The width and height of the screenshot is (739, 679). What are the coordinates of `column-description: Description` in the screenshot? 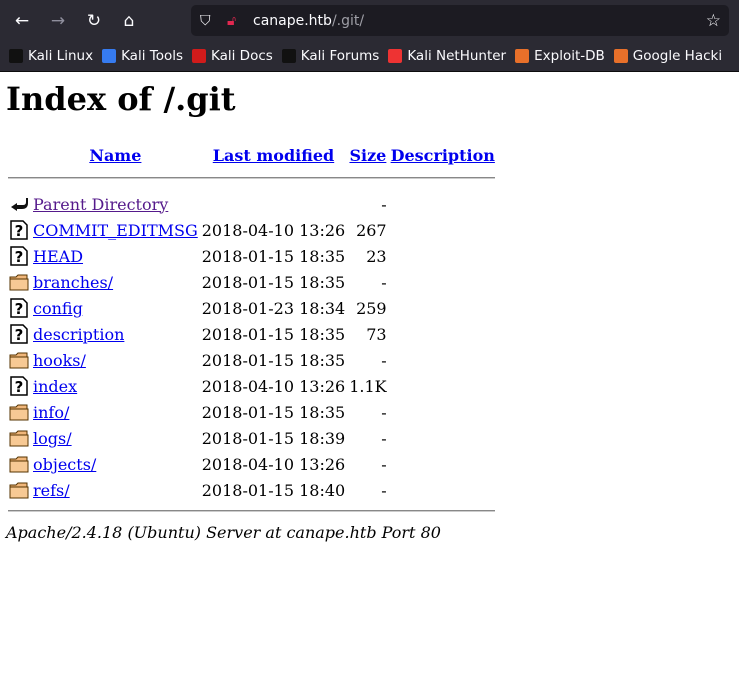 It's located at (443, 155).